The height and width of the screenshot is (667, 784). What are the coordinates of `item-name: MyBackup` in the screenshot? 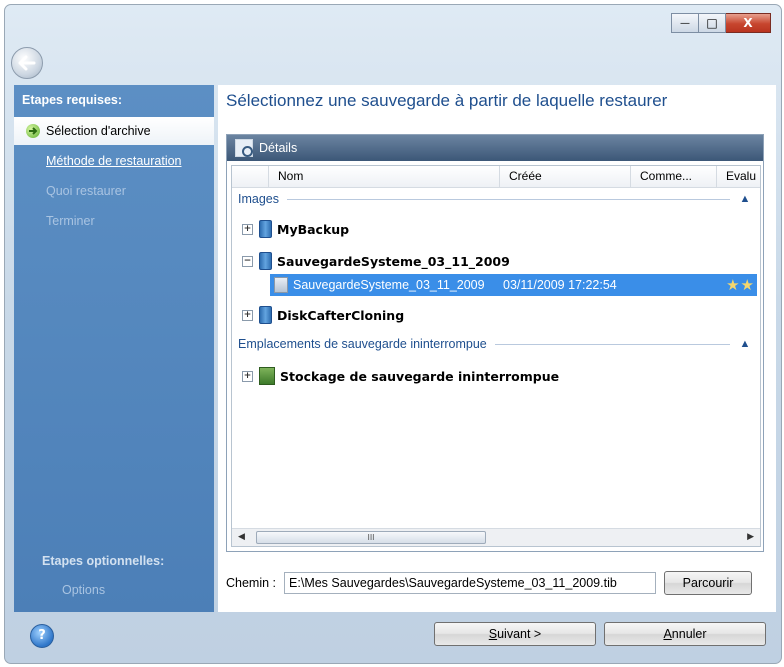 It's located at (313, 229).